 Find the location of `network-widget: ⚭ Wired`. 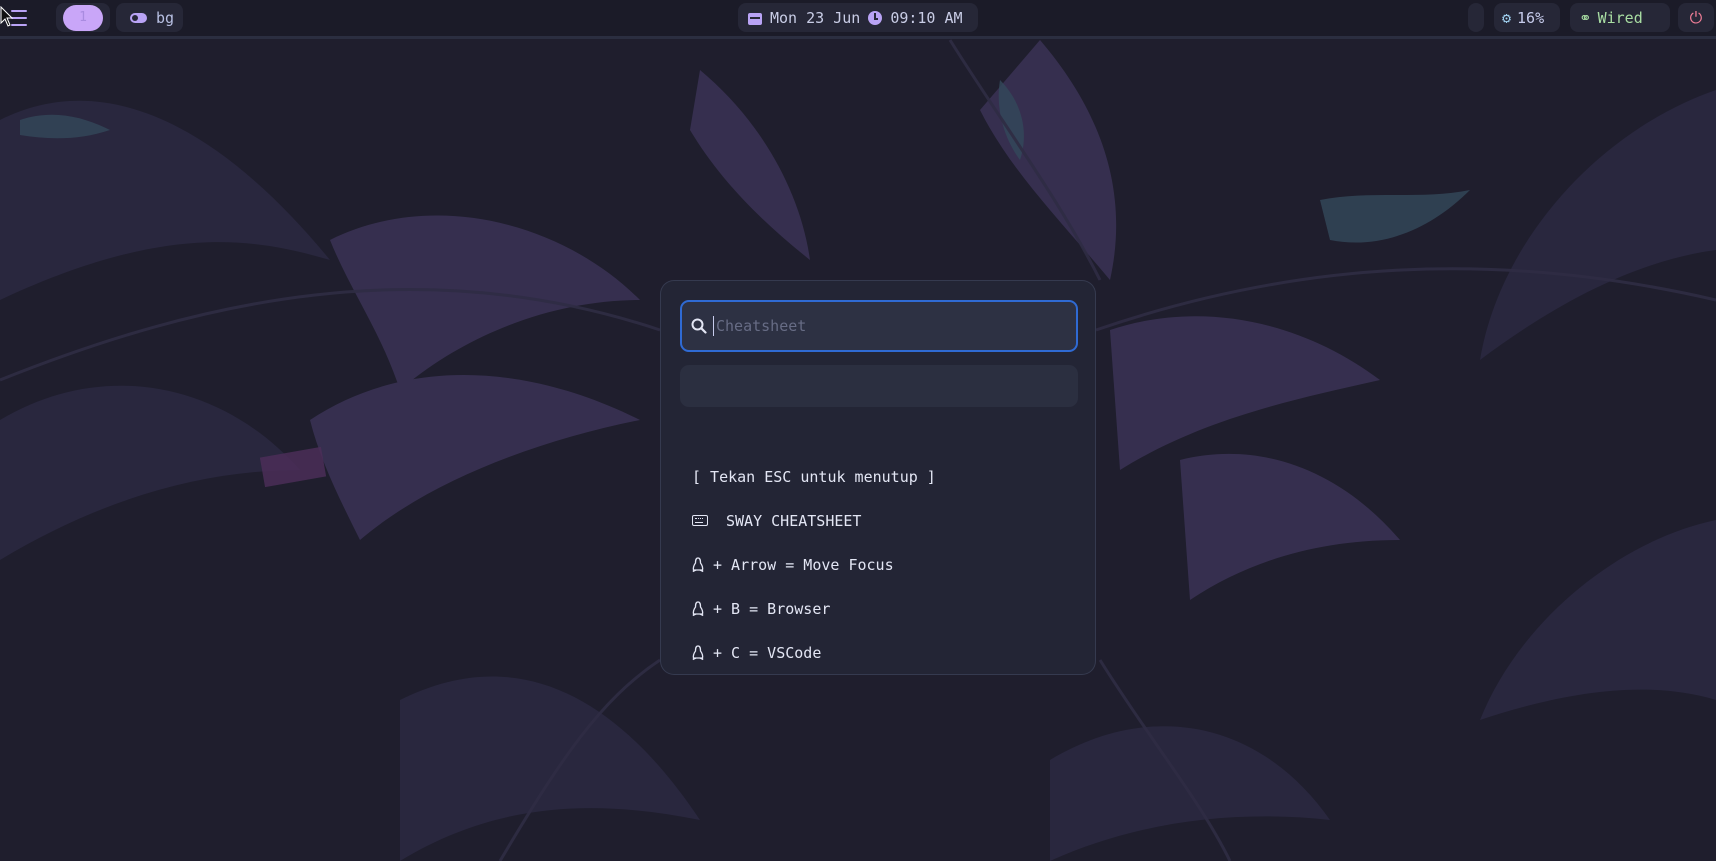

network-widget: ⚭ Wired is located at coordinates (1620, 17).